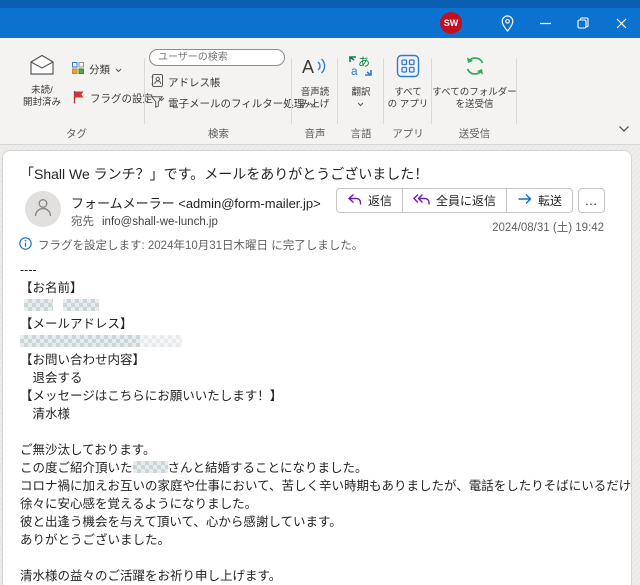 This screenshot has height=585, width=640. What do you see at coordinates (548, 228) in the screenshot?
I see `message-datetime: 2024/08/31 (土) 19:42` at bounding box center [548, 228].